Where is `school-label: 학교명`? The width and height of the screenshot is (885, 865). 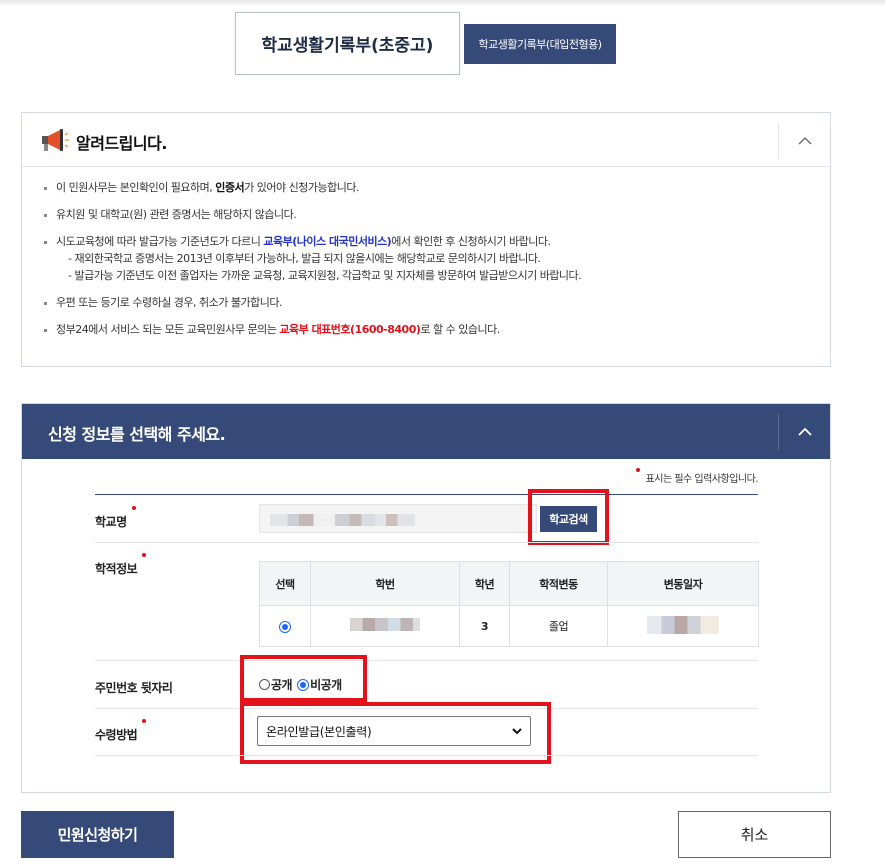
school-label: 학교명 is located at coordinates (115, 518).